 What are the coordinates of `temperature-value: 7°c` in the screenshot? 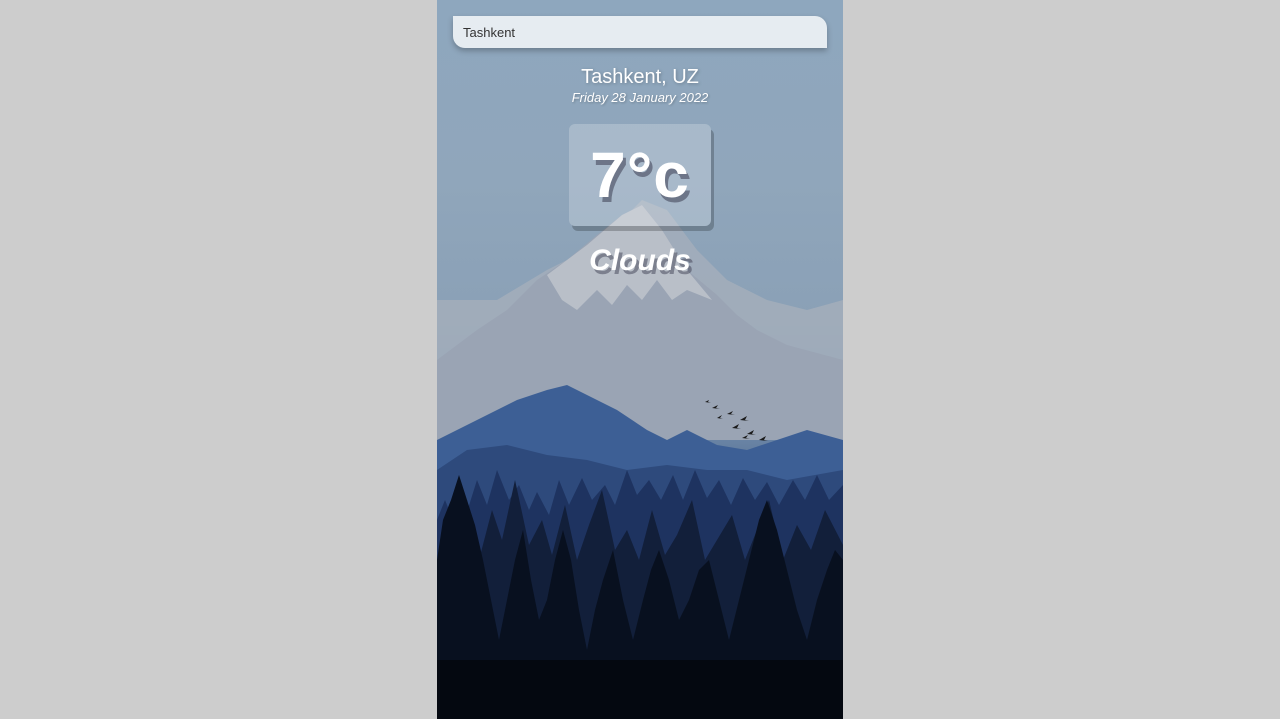 It's located at (640, 175).